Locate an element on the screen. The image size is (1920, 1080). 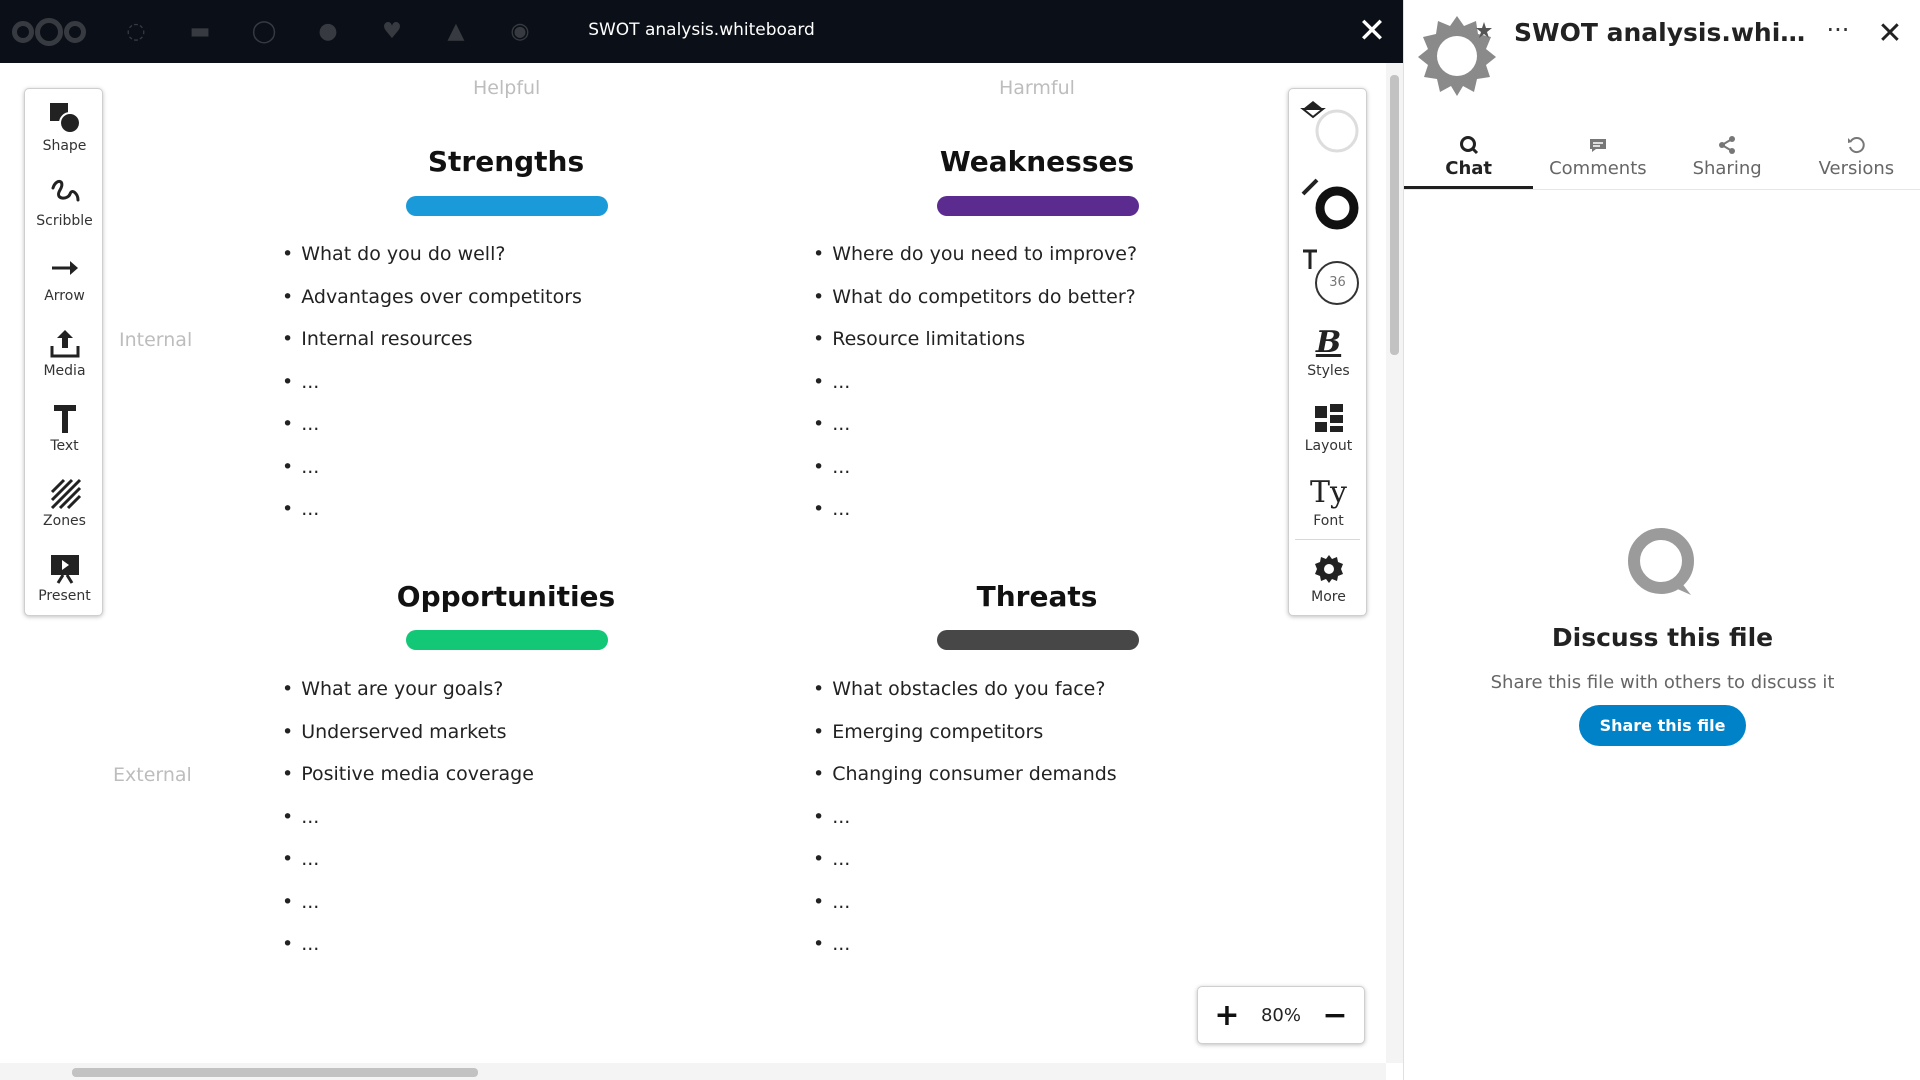
list-item: What obstacles do you face? is located at coordinates (965, 699).